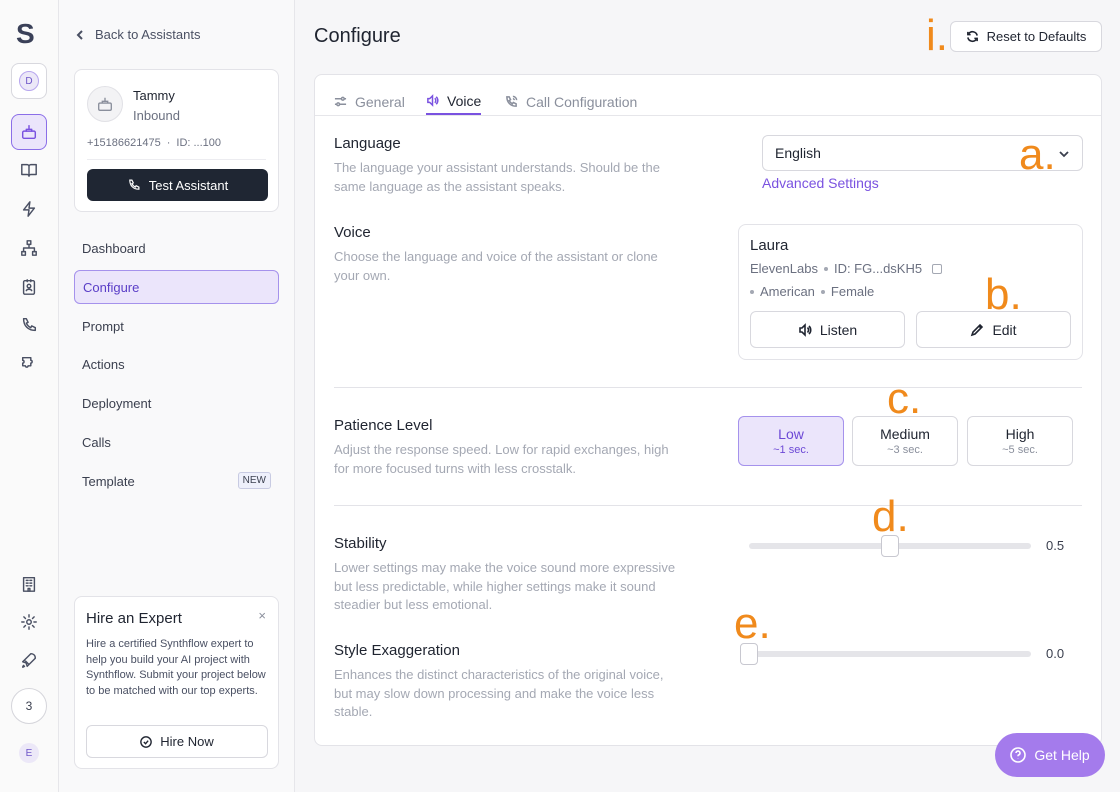 This screenshot has height=792, width=1120. I want to click on hire-now-button: Hire Now, so click(177, 741).